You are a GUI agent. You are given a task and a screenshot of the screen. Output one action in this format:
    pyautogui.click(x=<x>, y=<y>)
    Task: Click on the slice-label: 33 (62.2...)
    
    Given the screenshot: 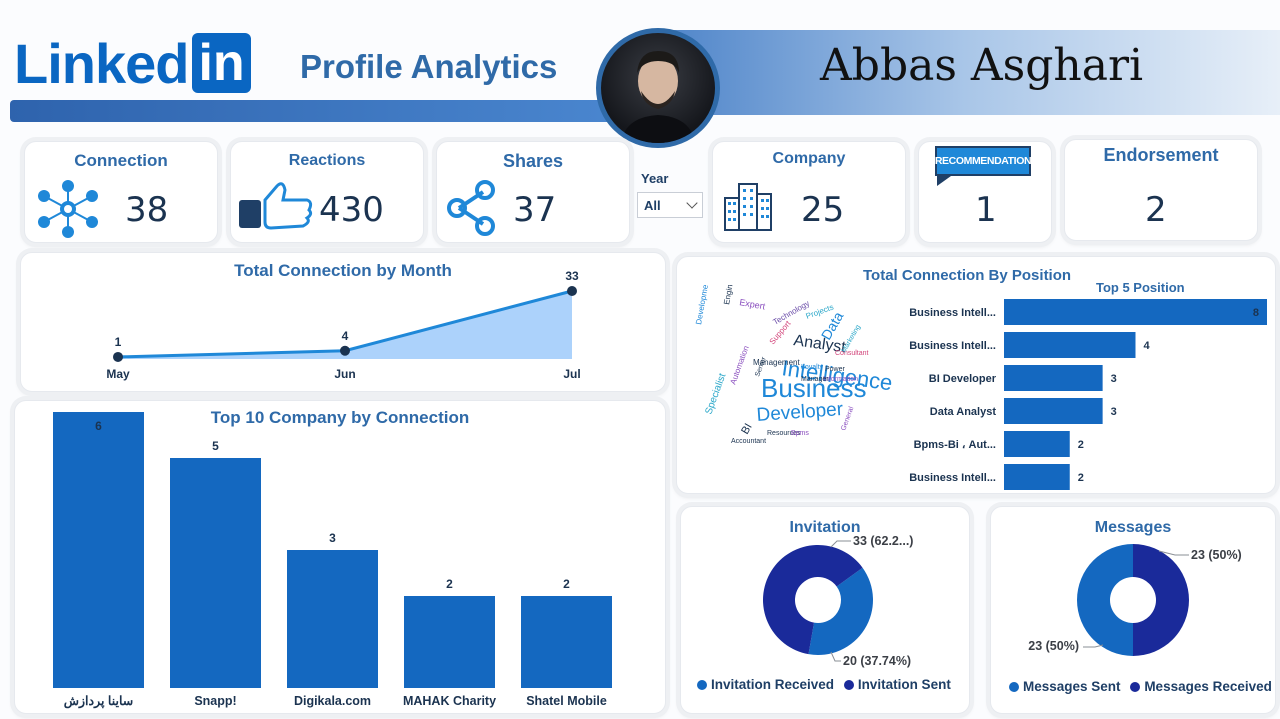 What is the action you would take?
    pyautogui.click(x=883, y=541)
    